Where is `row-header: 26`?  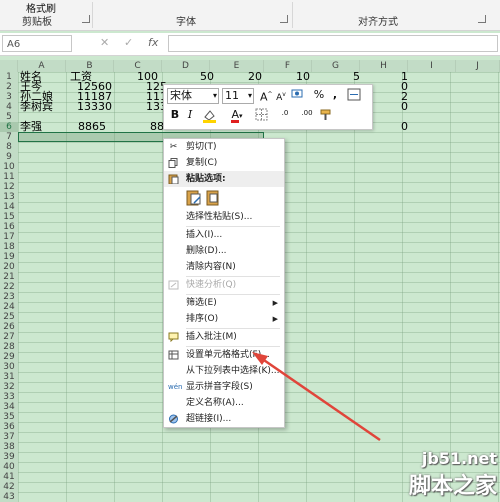 row-header: 26 is located at coordinates (9, 327).